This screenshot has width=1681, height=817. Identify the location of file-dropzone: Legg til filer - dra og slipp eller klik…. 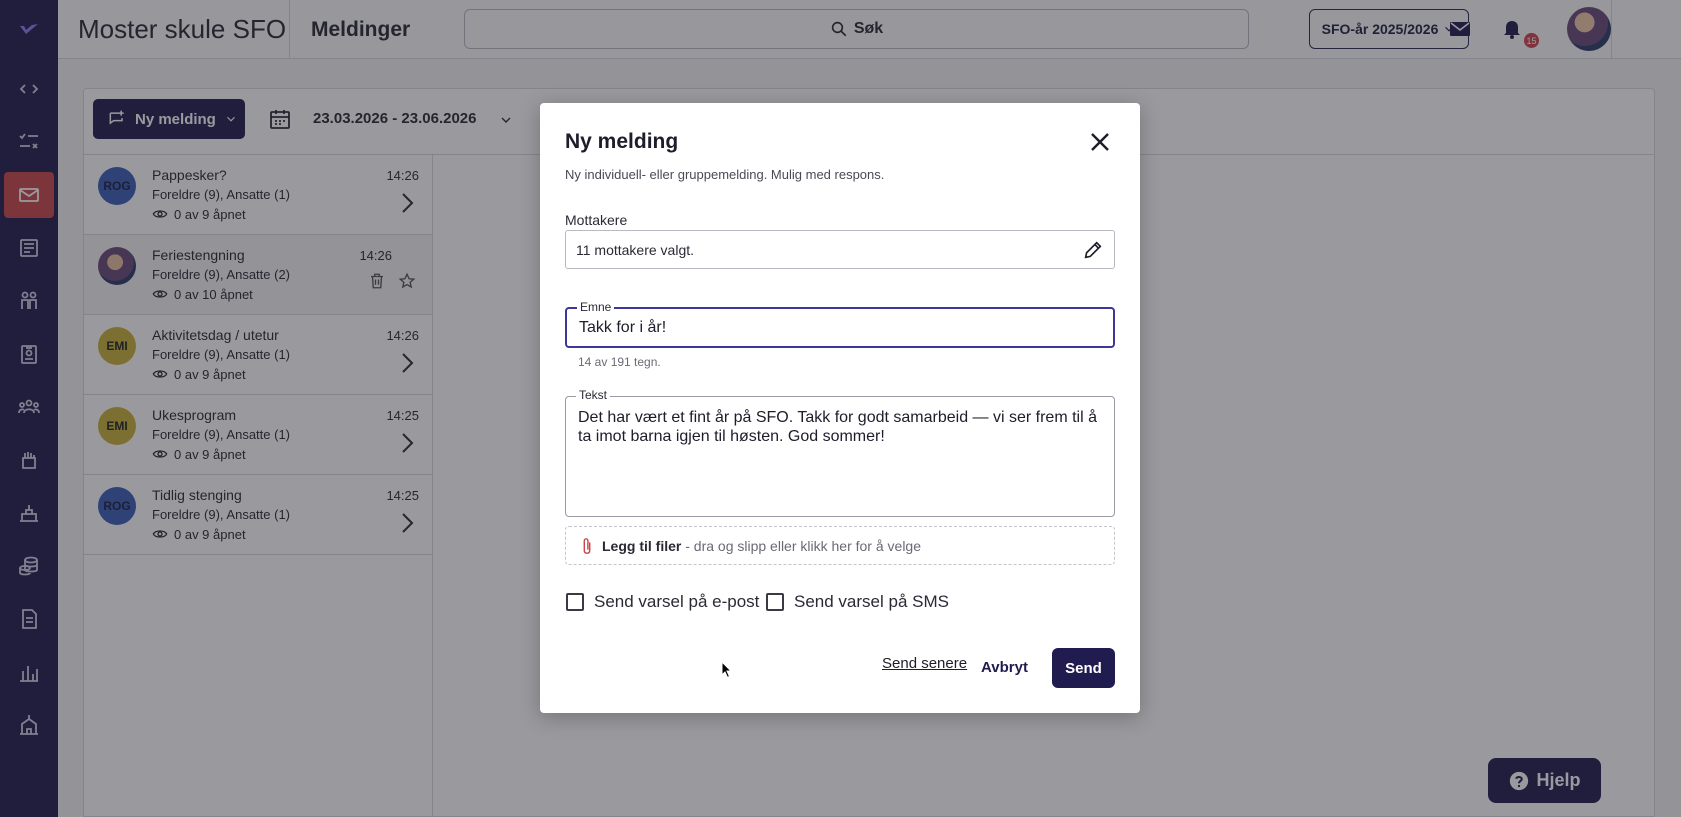
(840, 545).